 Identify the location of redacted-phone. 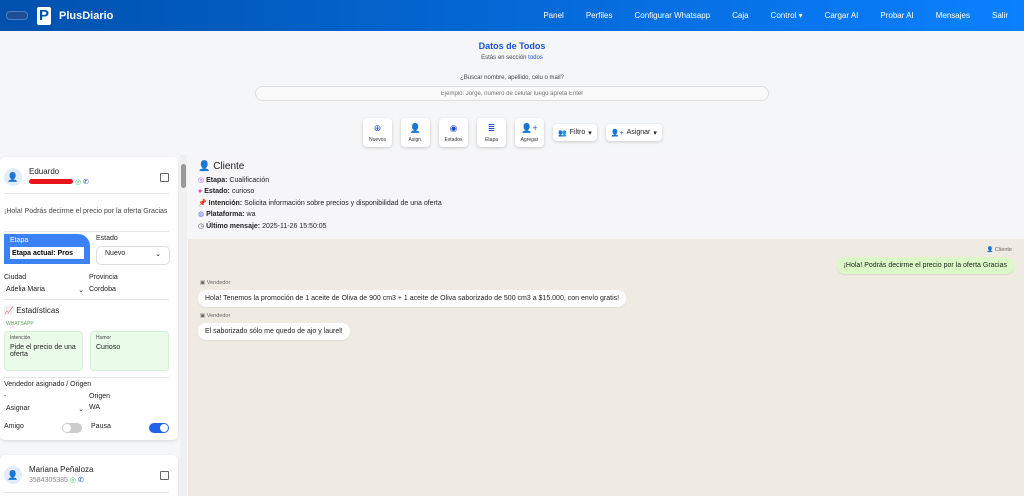
(51, 181).